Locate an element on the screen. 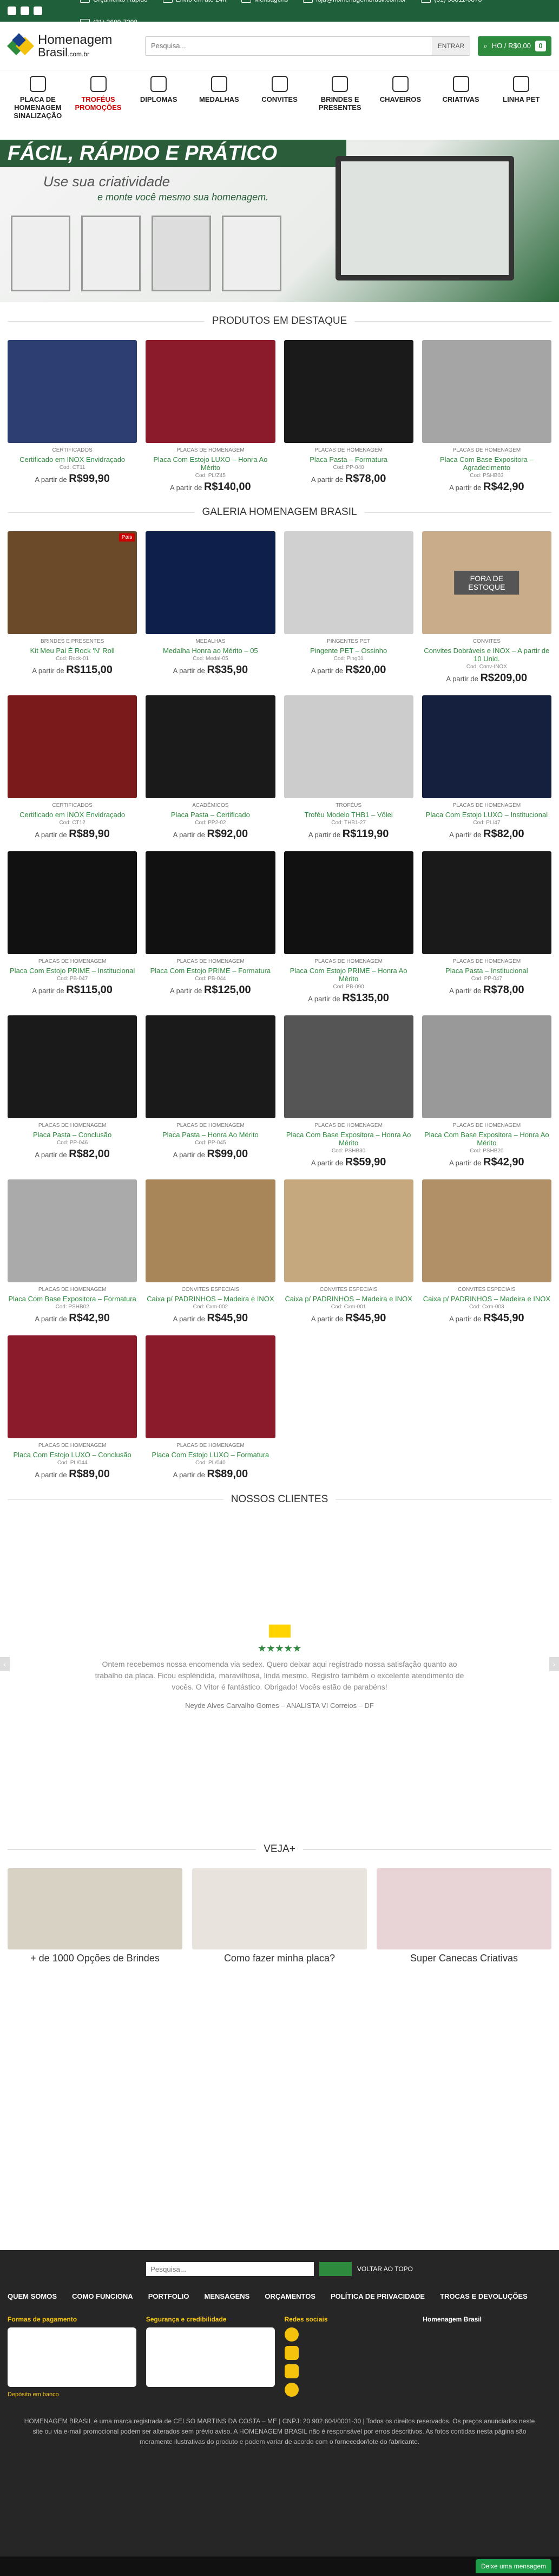 This screenshot has width=559, height=2576. product-name: Placa Com Estojo PRIME – Formatura is located at coordinates (211, 971).